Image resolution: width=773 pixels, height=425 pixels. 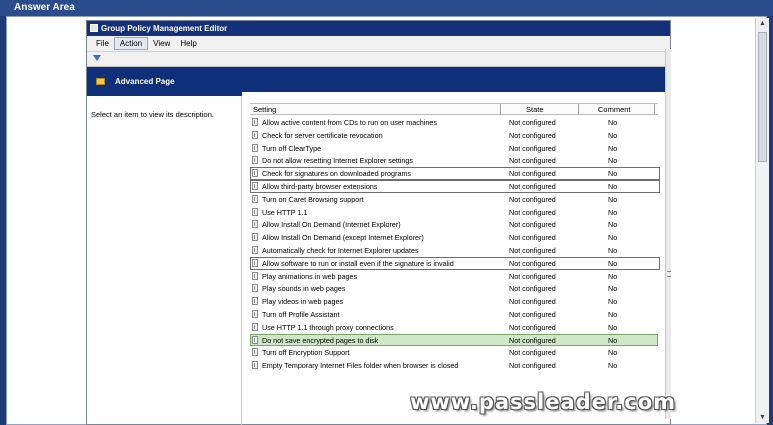 I want to click on filter-icon, so click(x=97, y=58).